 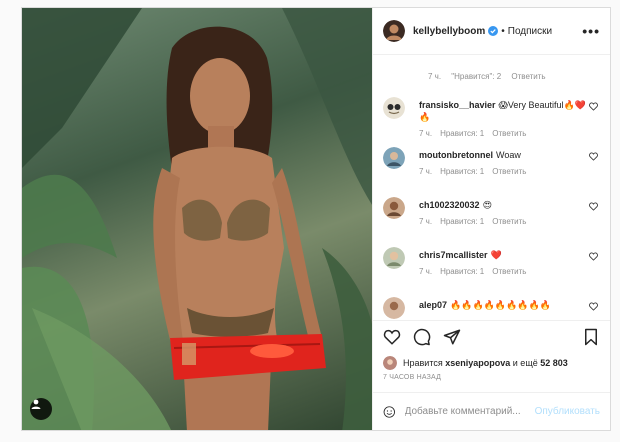 I want to click on comment-item: ch1002320032 😍 7 ч. Нравится: 1 Ответить, so click(x=491, y=214).